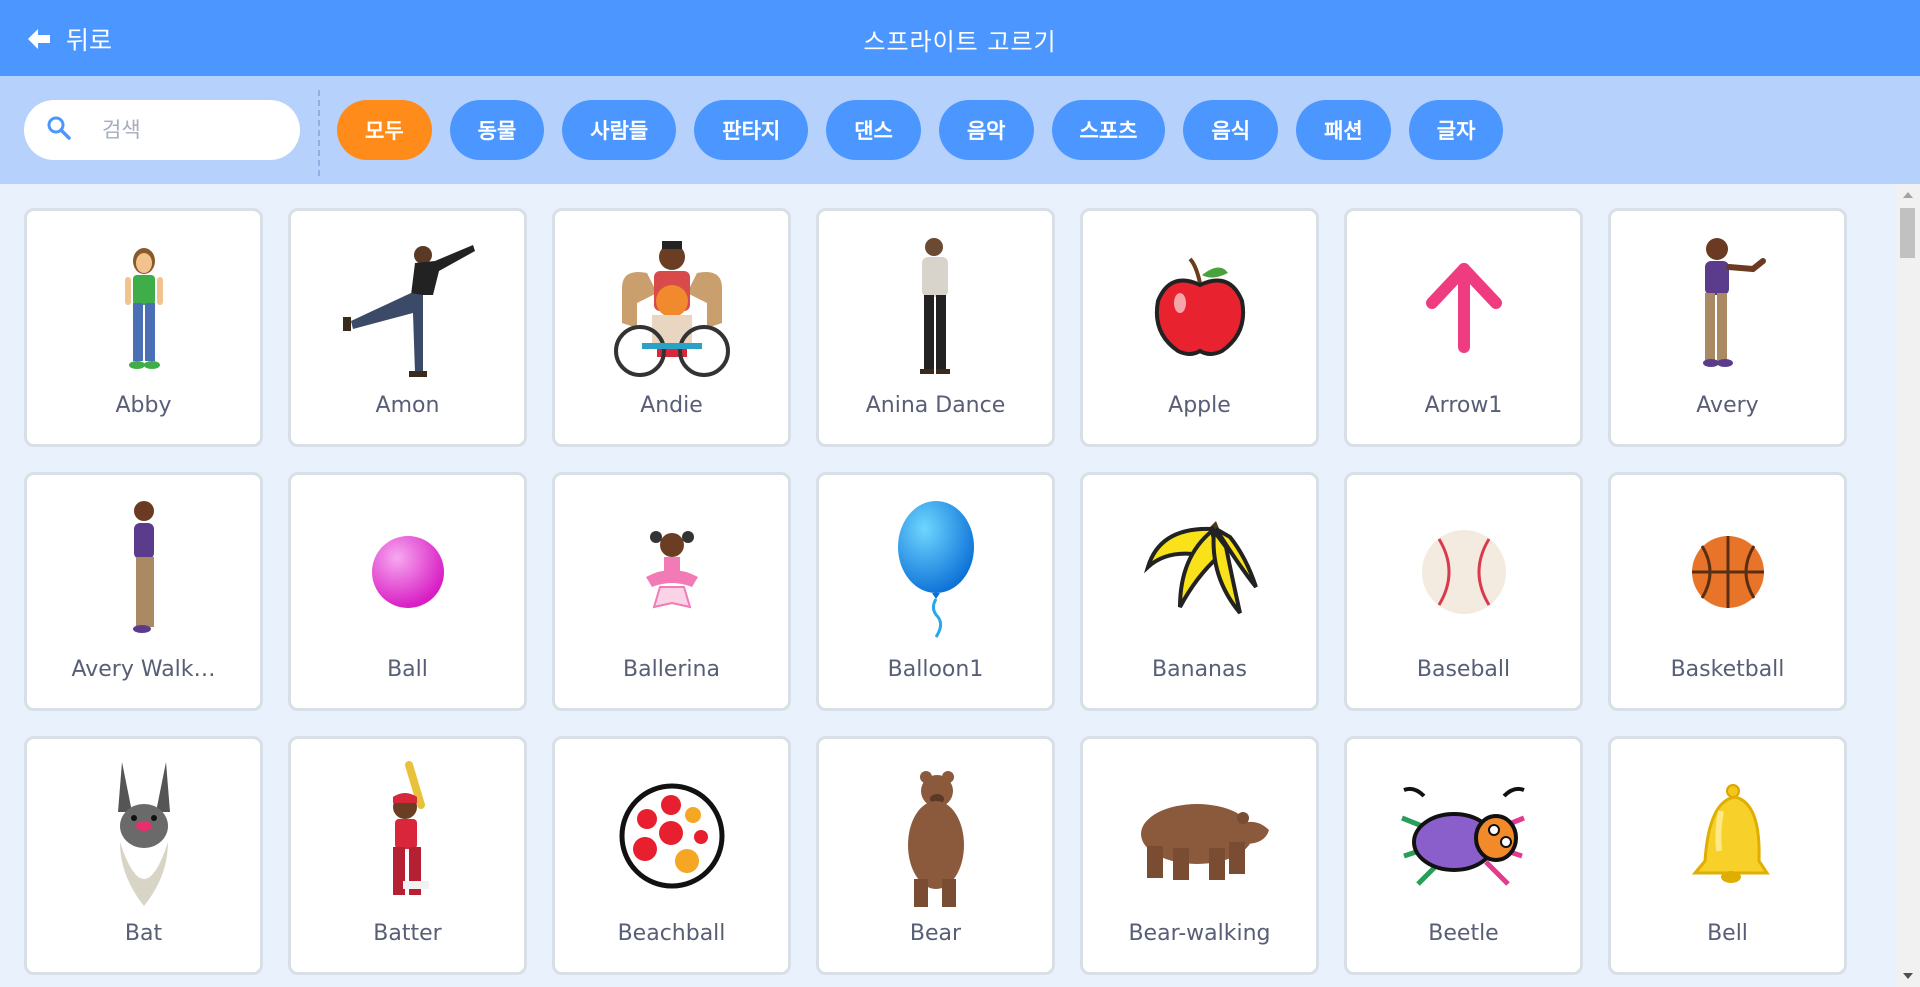  Describe the element at coordinates (873, 130) in the screenshot. I see `tag-4: 댄스` at that location.